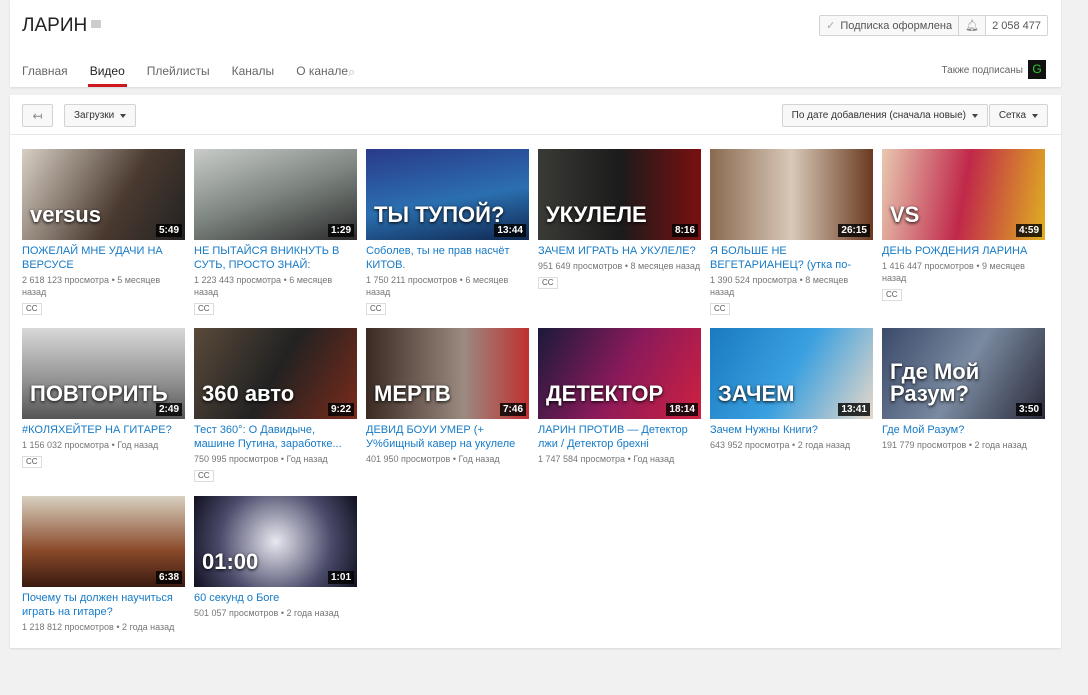  What do you see at coordinates (447, 459) in the screenshot?
I see `video-meta: 401 950 просмотровГод назад` at bounding box center [447, 459].